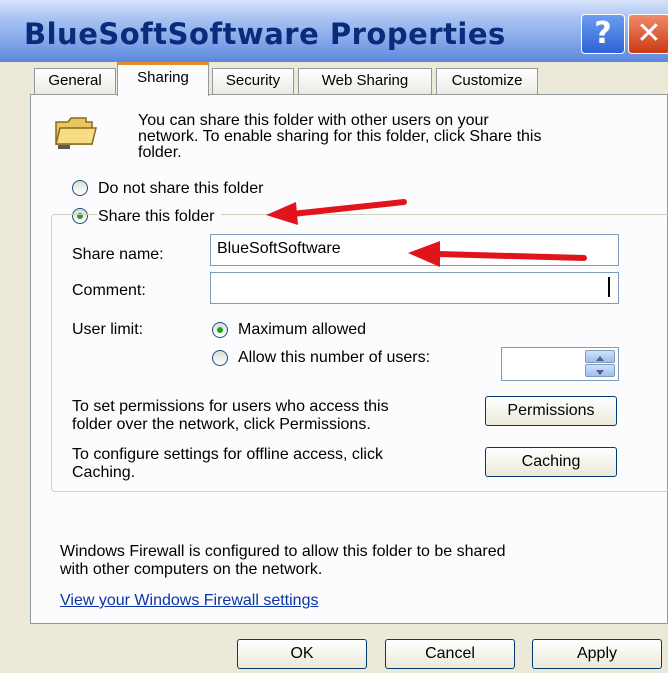 This screenshot has width=668, height=673. Describe the element at coordinates (336, 212) in the screenshot. I see `annotation-arrow-share-folder` at that location.